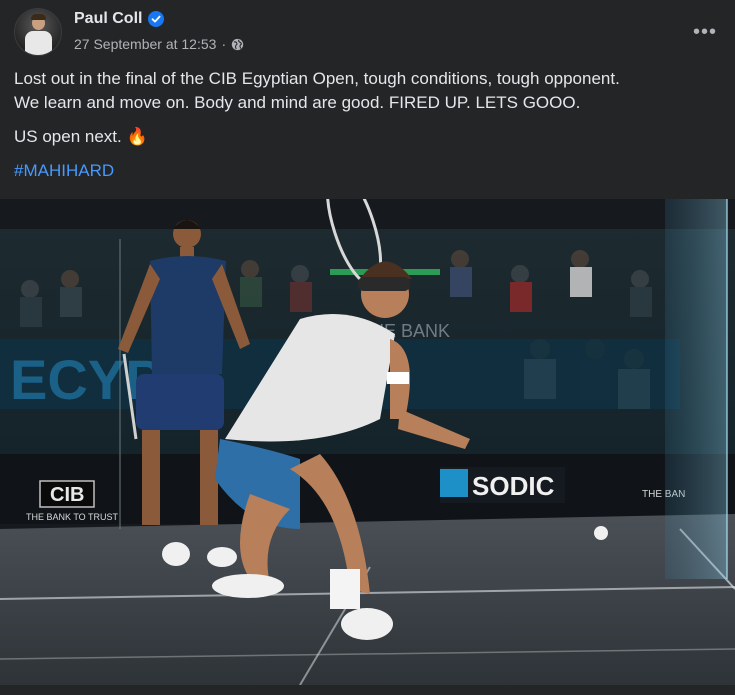 This screenshot has width=735, height=695. I want to click on post-timestamp: 27 September at 12:53, so click(145, 44).